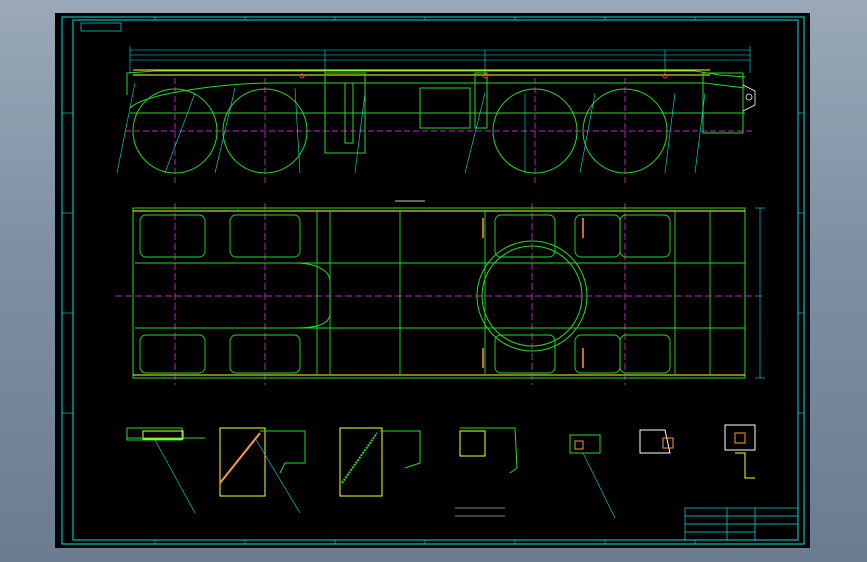 This screenshot has width=867, height=562. What do you see at coordinates (441, 471) in the screenshot?
I see `detail-views` at bounding box center [441, 471].